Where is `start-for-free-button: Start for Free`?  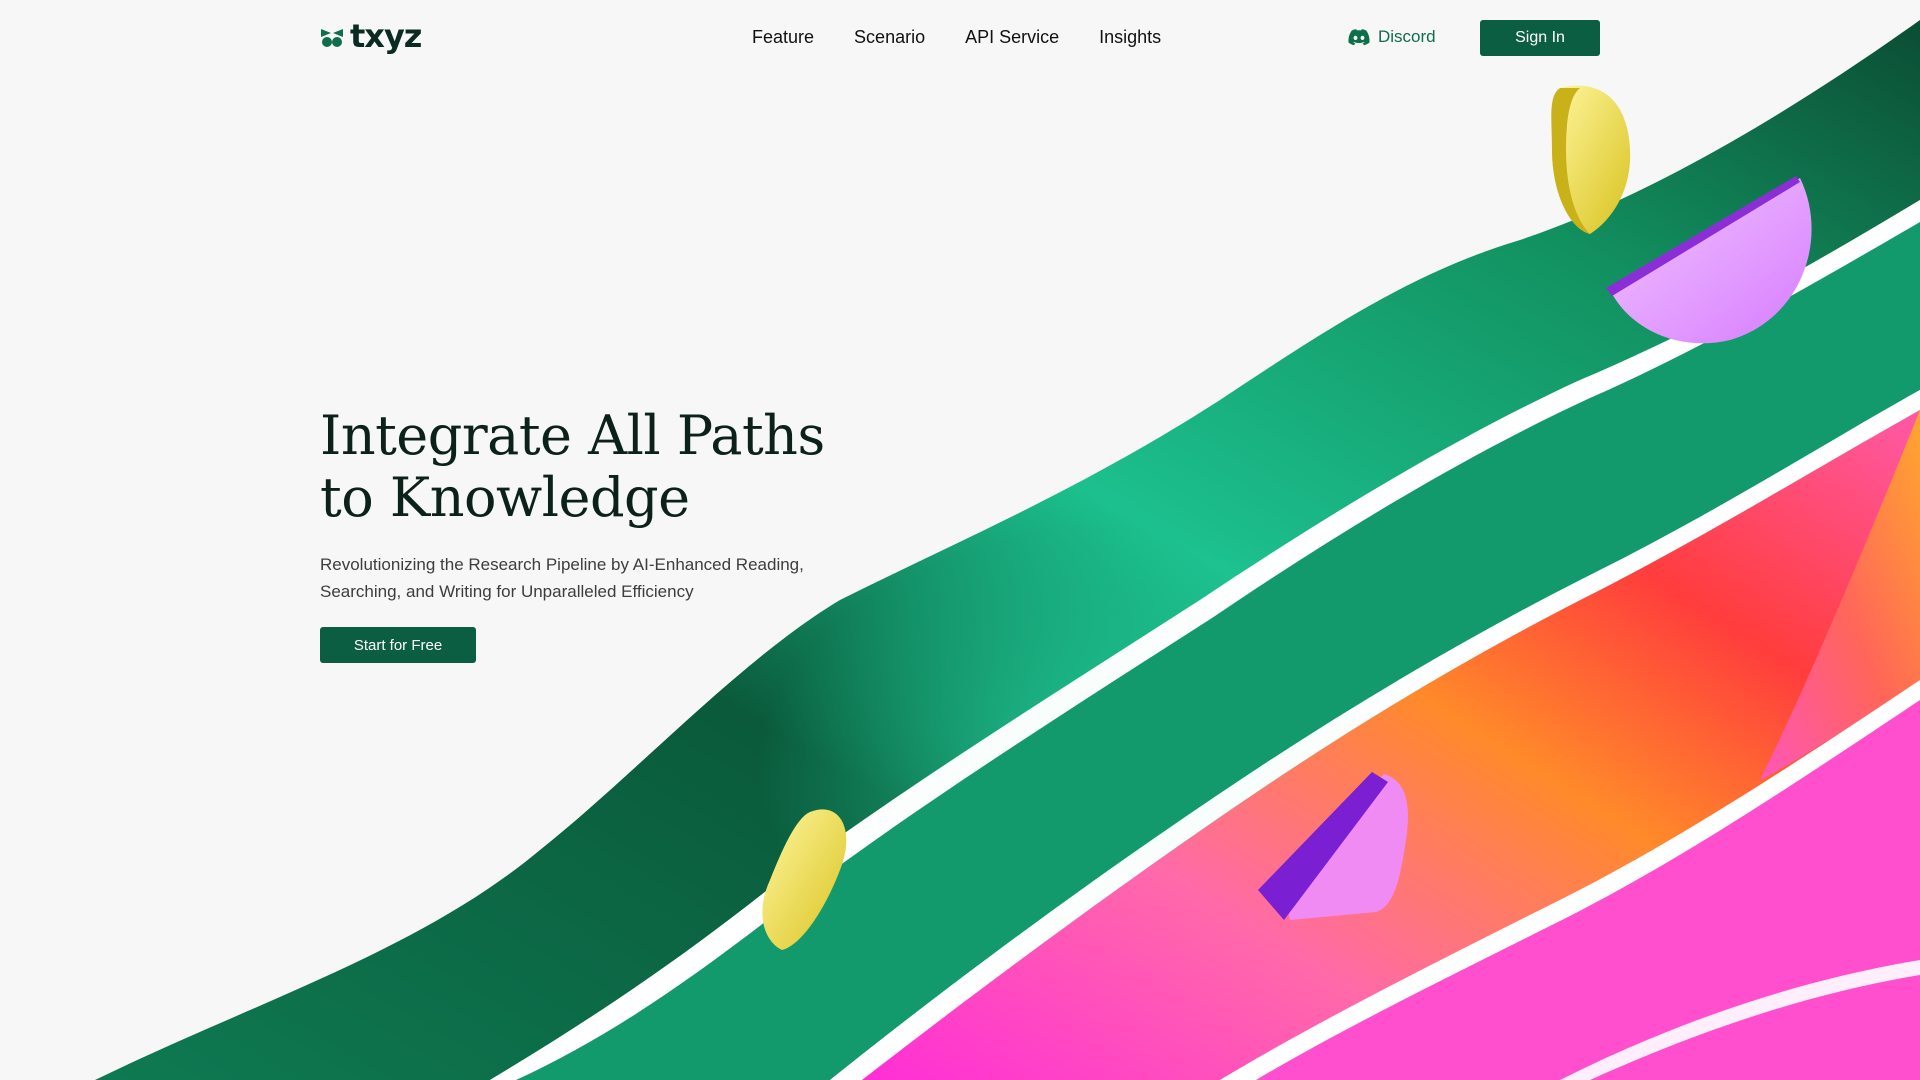 start-for-free-button: Start for Free is located at coordinates (398, 645).